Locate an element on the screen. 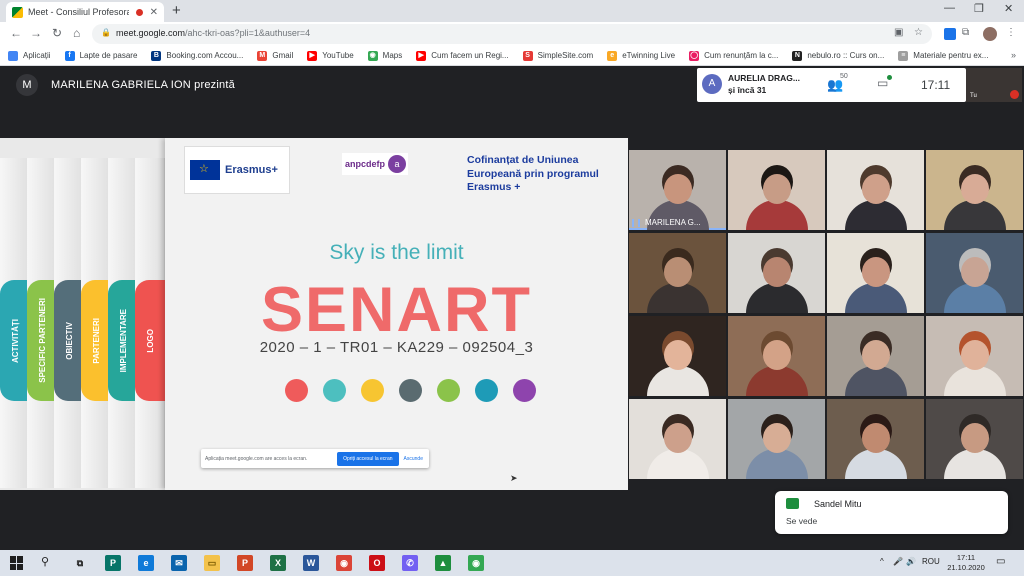 This screenshot has height=576, width=1024. chrome-menu-icon: ⋮ is located at coordinates (1011, 32).